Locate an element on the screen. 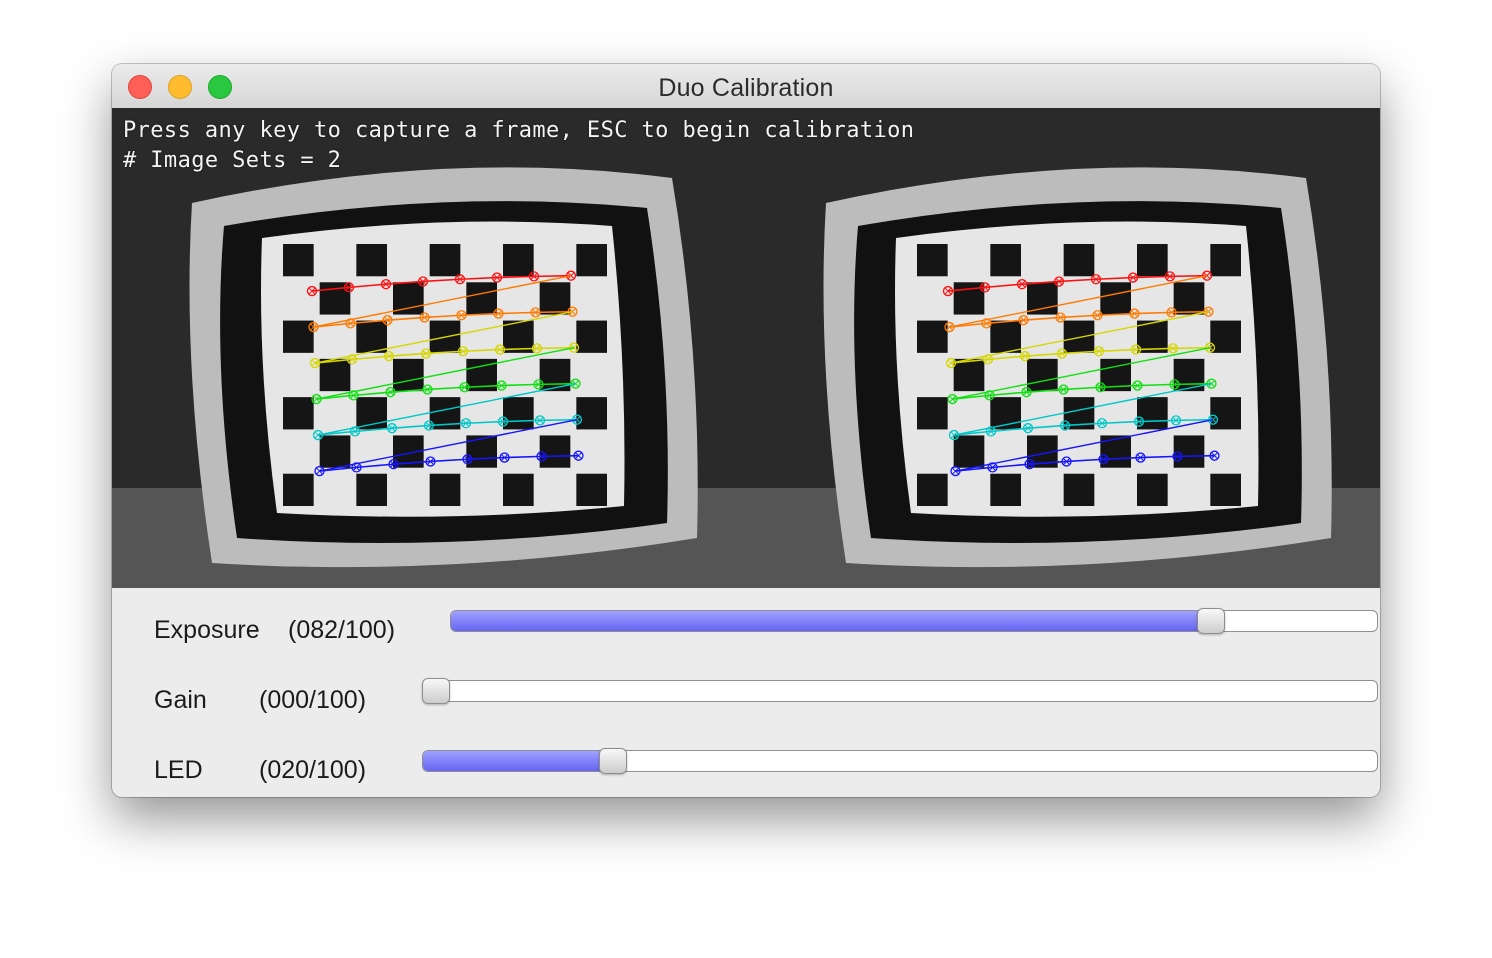 This screenshot has width=1492, height=958. exposure-slider is located at coordinates (914, 621).